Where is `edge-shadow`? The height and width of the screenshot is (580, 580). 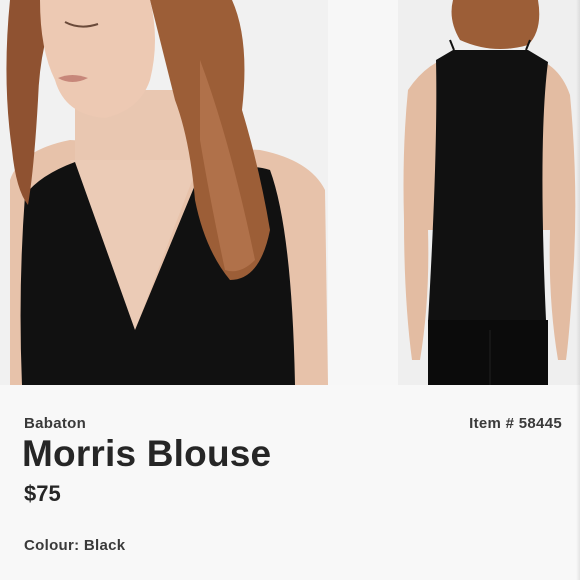 edge-shadow is located at coordinates (578, 290).